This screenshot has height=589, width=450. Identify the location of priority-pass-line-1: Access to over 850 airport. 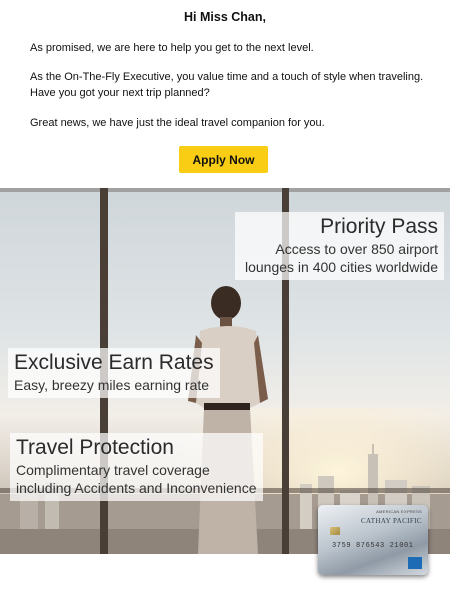
(356, 249).